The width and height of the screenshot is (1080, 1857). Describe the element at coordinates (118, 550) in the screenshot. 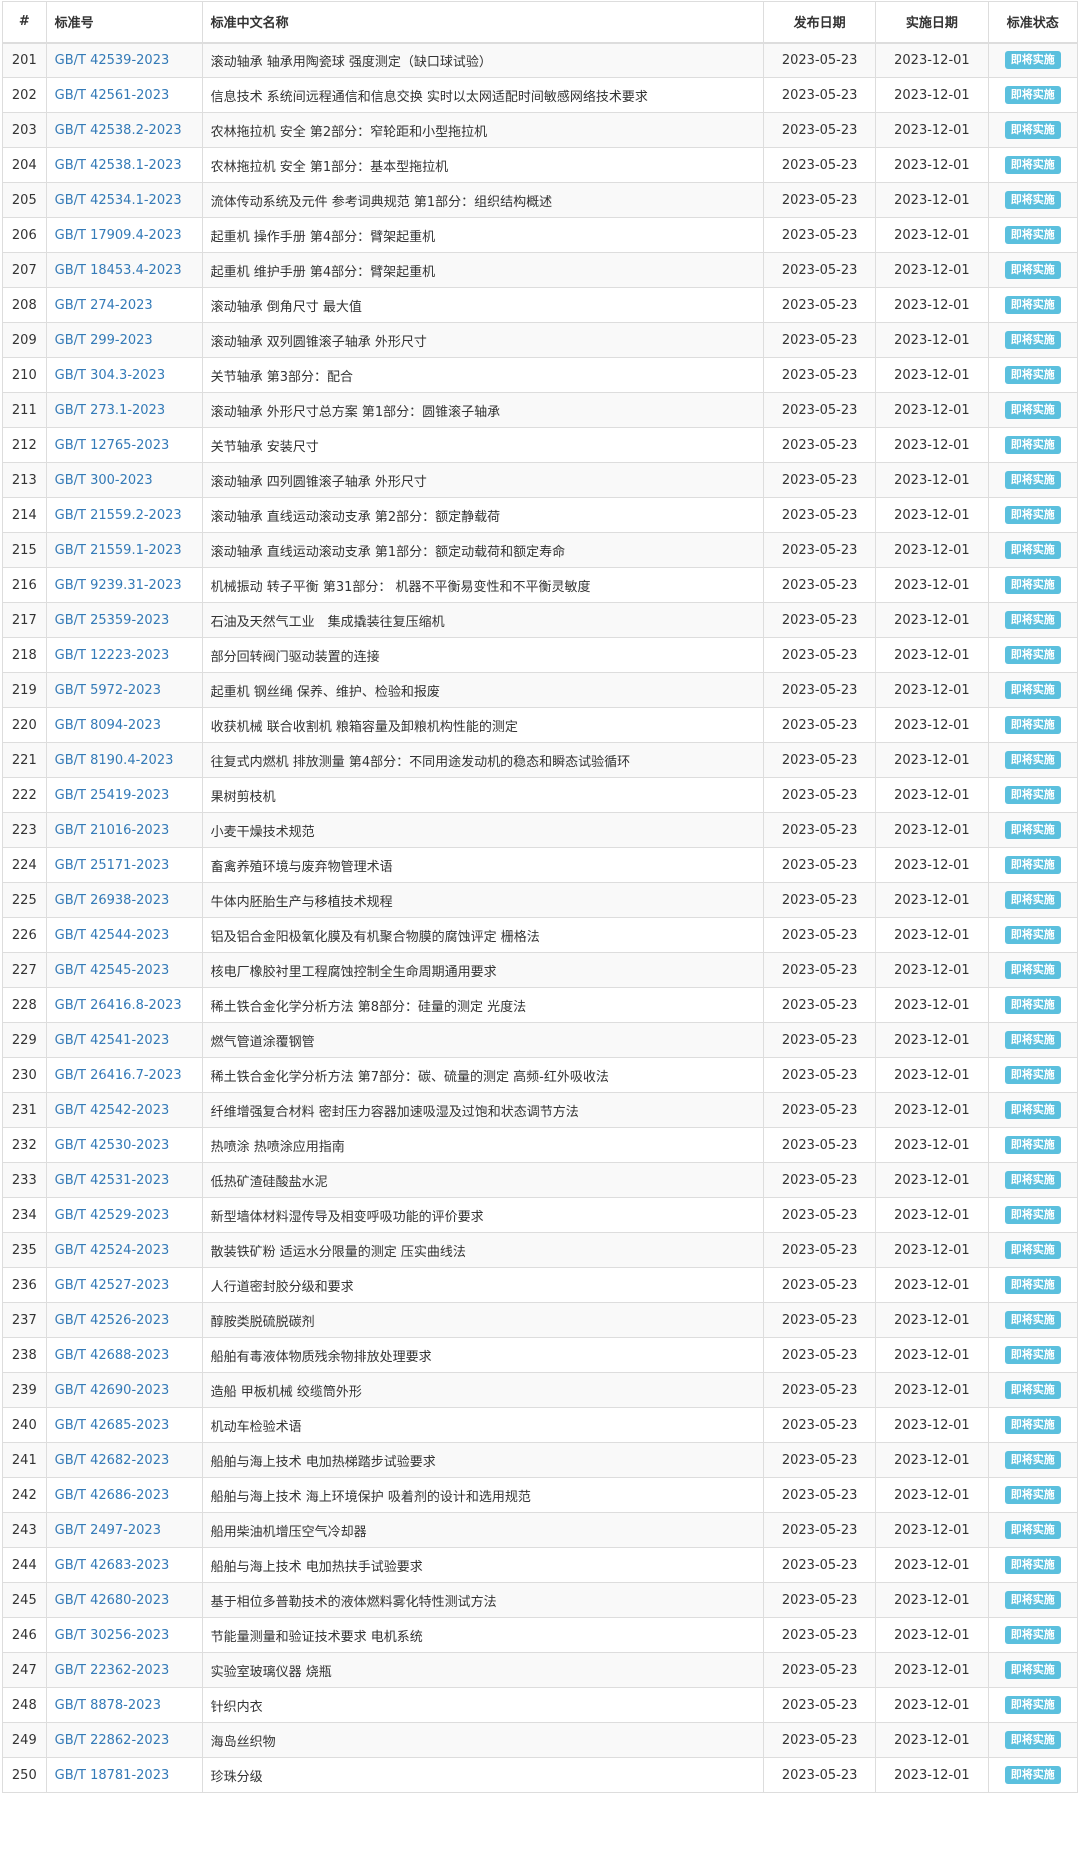

I see `standard-code-link: GB/T 21559.1-2023` at that location.